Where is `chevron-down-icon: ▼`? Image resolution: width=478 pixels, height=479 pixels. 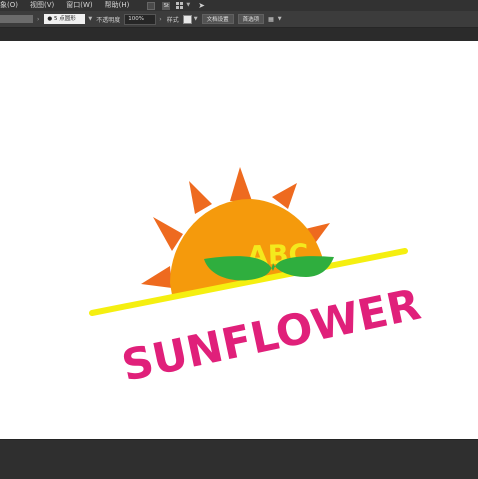
chevron-down-icon: ▼ is located at coordinates (188, 5).